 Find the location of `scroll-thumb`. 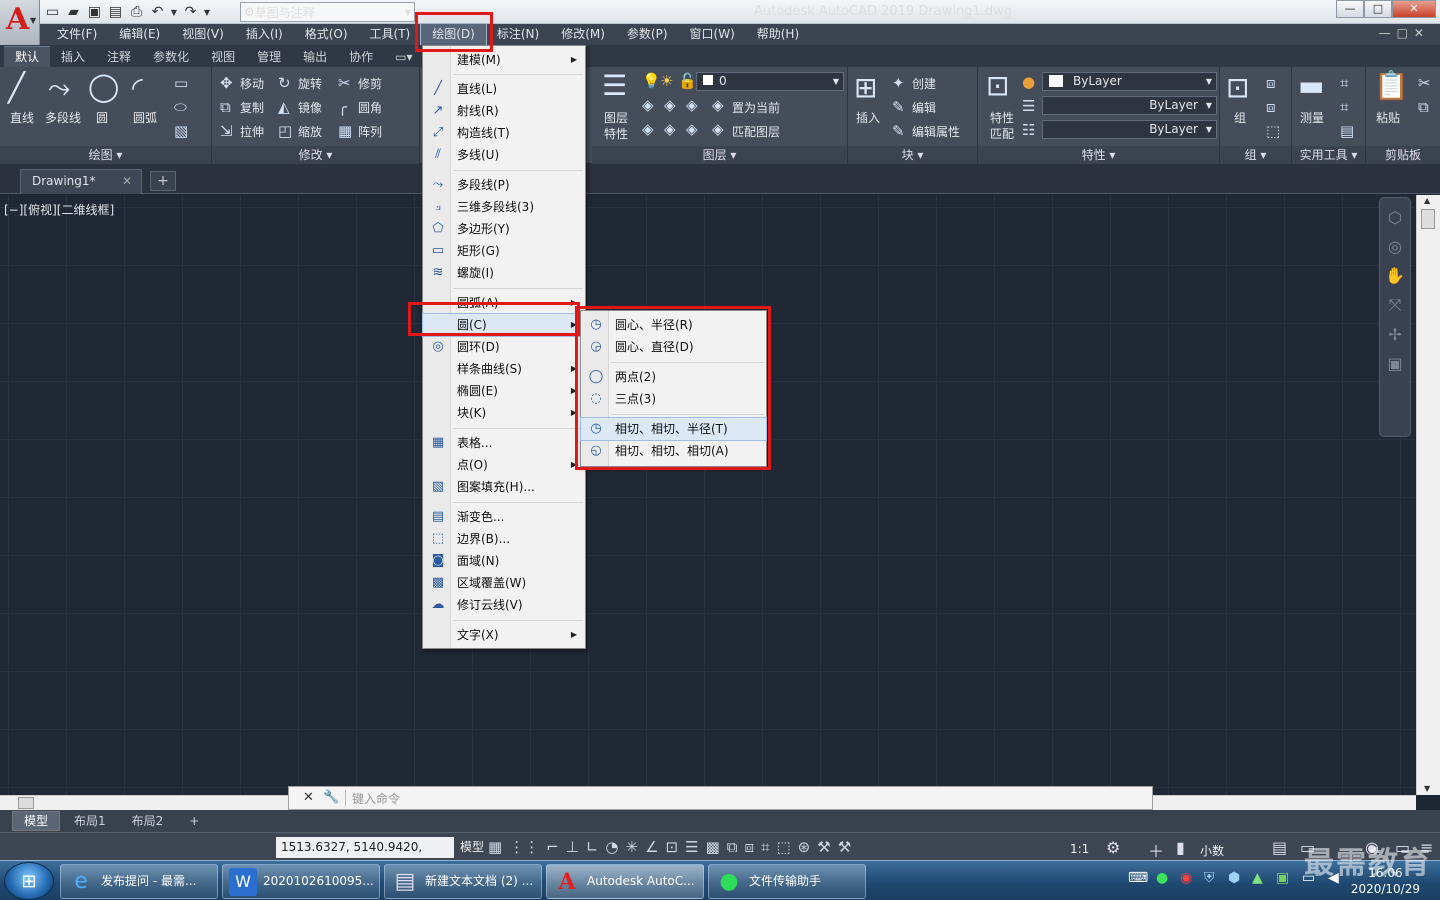

scroll-thumb is located at coordinates (1428, 219).